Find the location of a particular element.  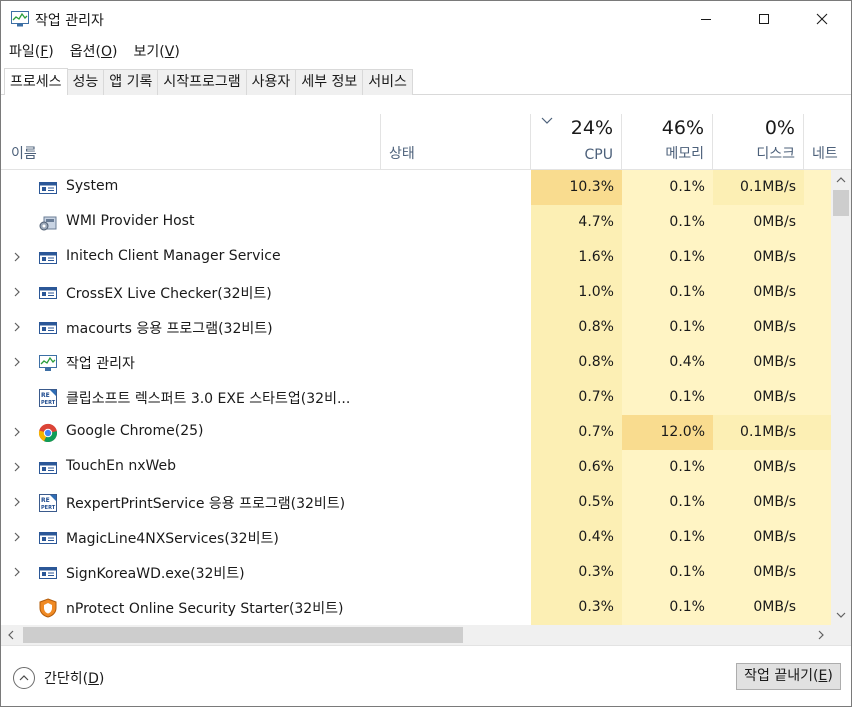

process-name: TouchEn nxWeb is located at coordinates (121, 466).